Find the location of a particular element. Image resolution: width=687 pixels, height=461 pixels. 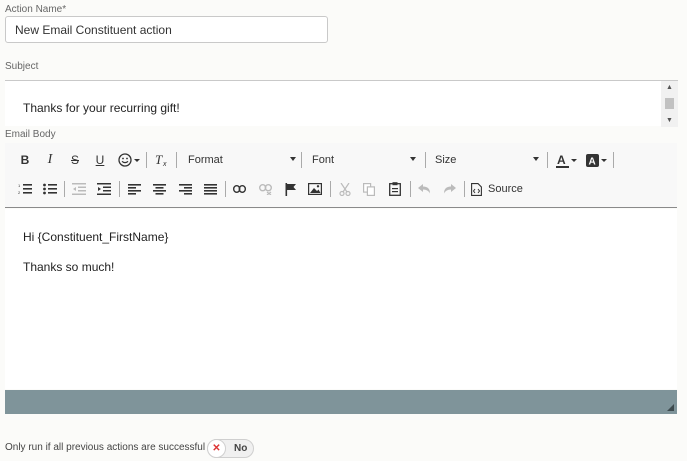

resize-handle-icon is located at coordinates (670, 407).